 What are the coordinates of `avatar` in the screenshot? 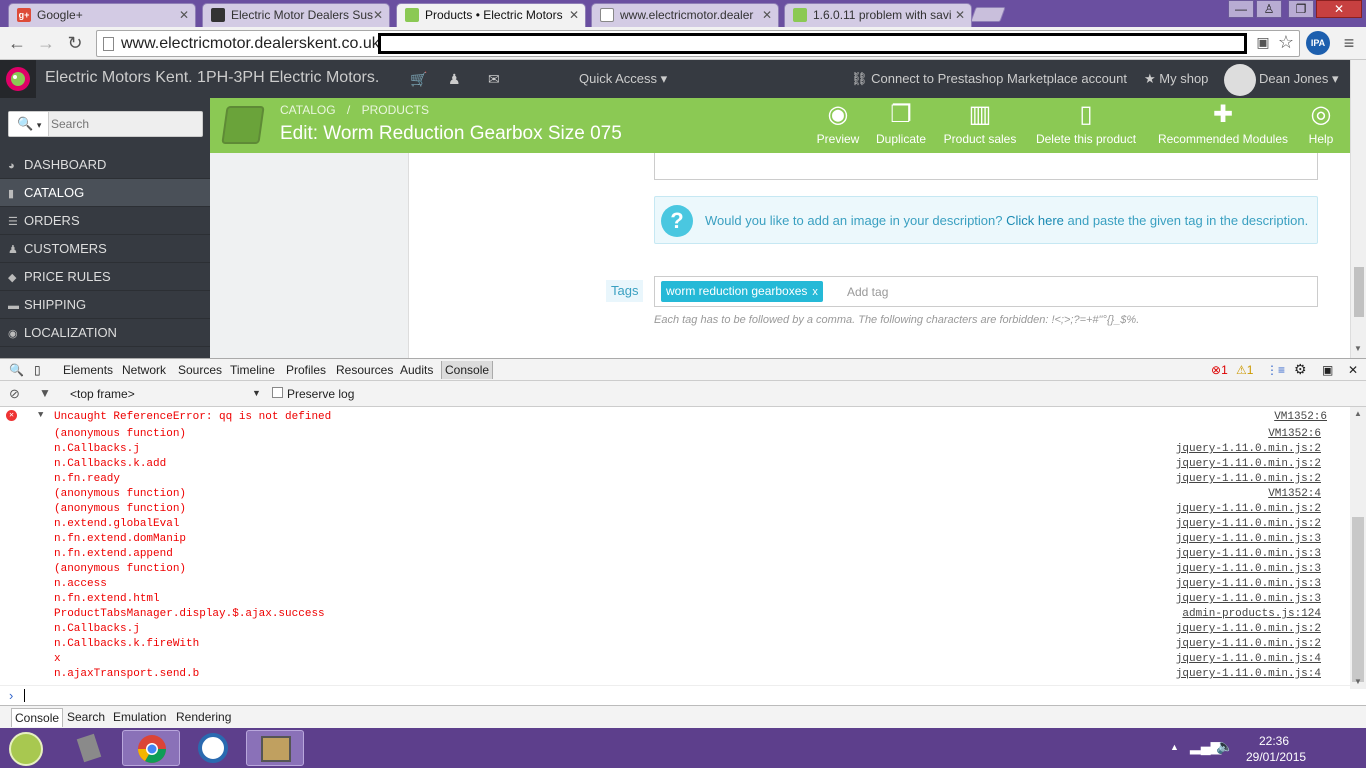 It's located at (1240, 80).